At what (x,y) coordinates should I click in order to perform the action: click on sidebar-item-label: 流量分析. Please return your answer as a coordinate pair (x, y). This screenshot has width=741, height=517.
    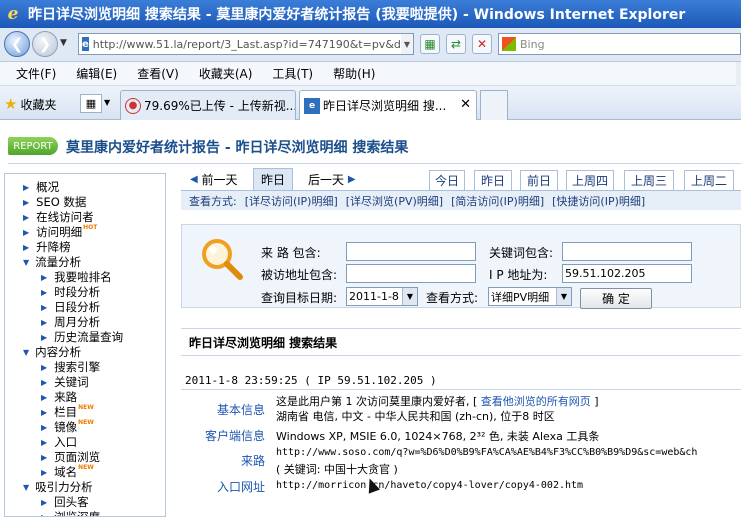
    Looking at the image, I should click on (58, 262).